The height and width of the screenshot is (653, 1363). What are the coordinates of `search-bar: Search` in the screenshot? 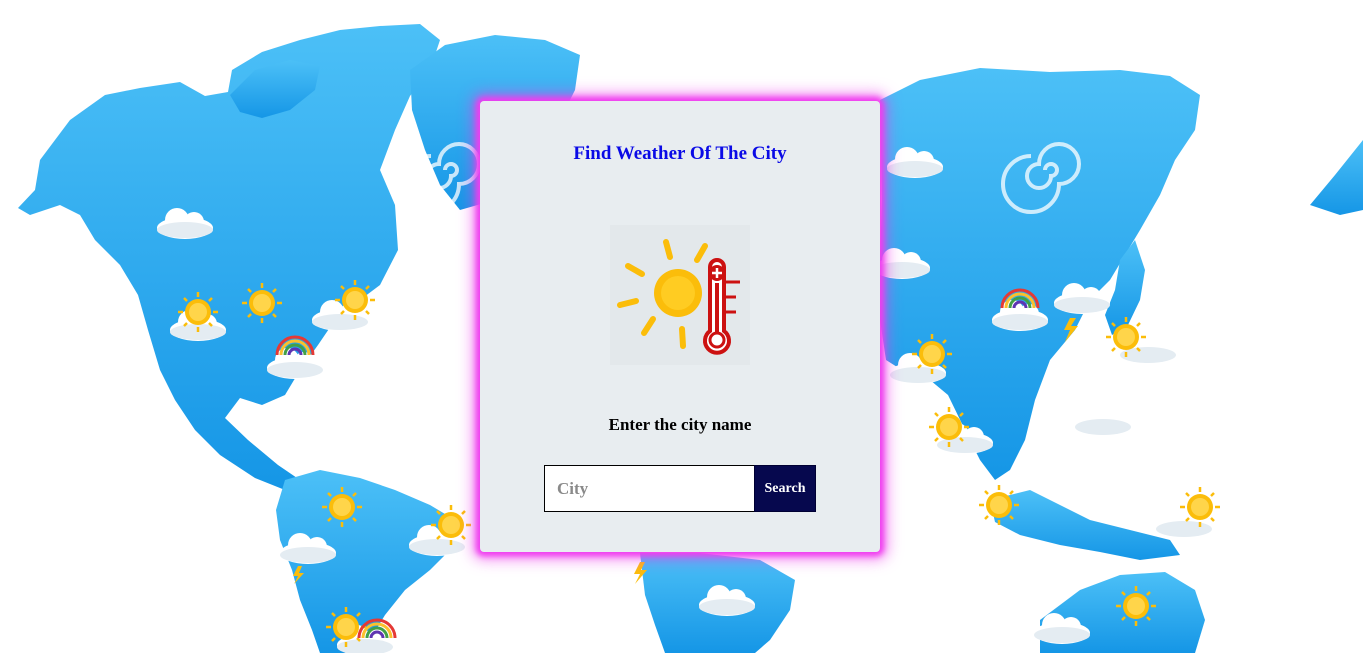 It's located at (680, 488).